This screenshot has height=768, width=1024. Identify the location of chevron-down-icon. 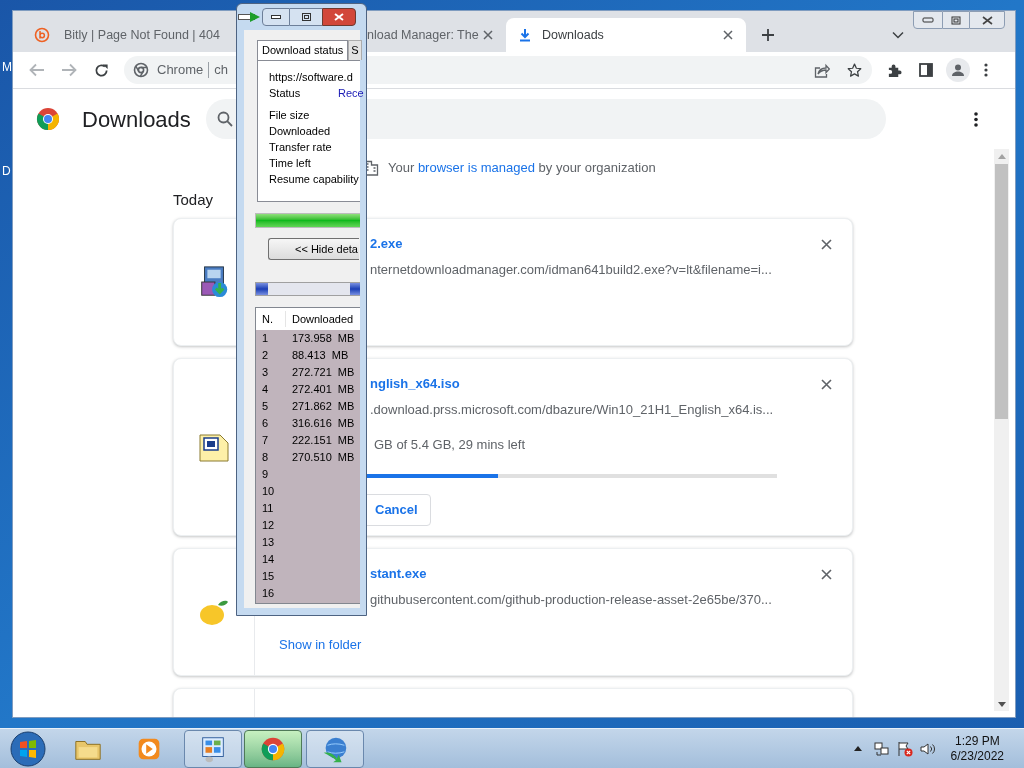
(898, 35).